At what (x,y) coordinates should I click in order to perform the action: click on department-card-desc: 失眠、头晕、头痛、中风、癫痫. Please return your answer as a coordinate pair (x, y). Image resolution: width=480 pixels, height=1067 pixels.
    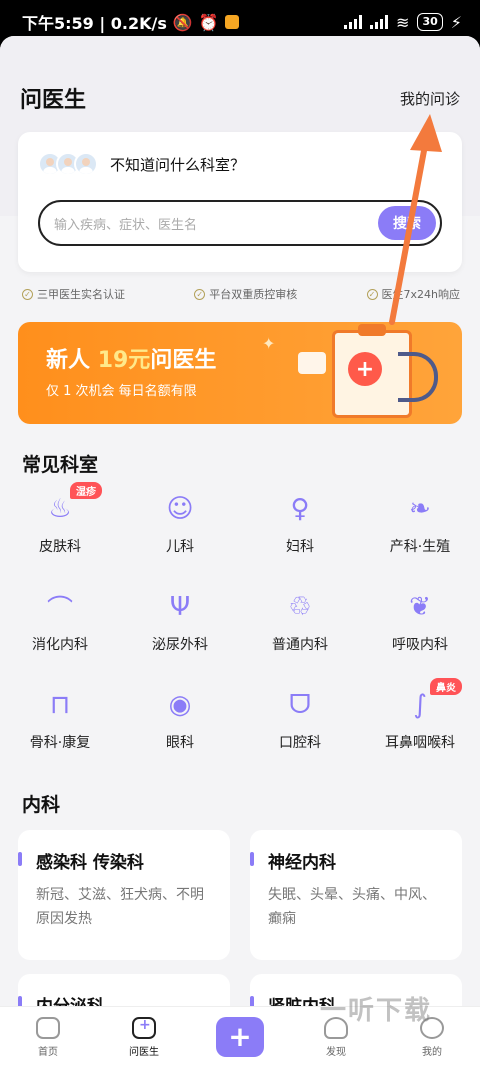
    Looking at the image, I should click on (352, 907).